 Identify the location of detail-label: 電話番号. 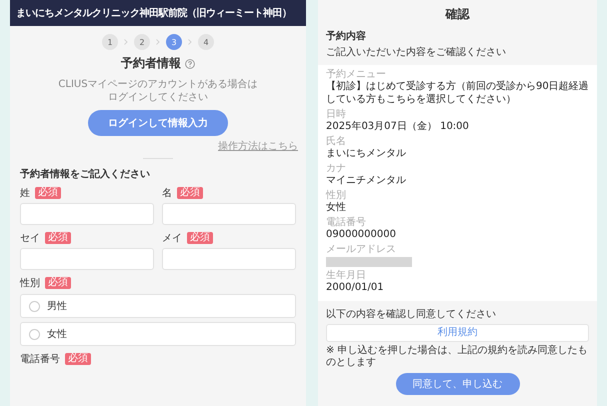
(346, 222).